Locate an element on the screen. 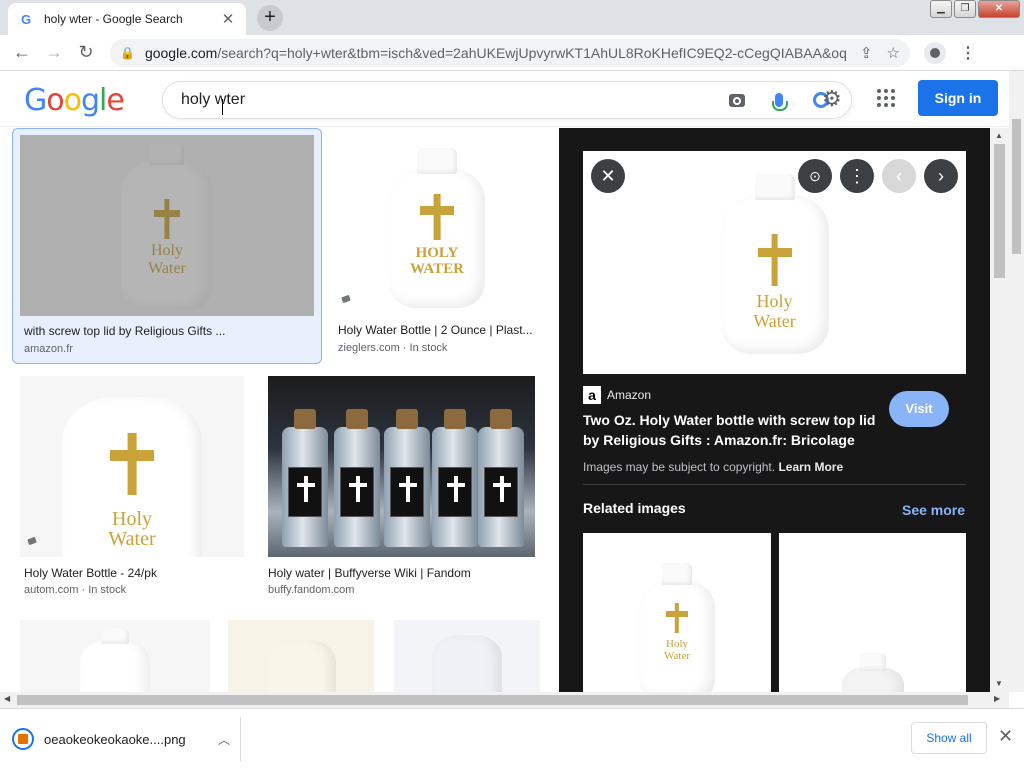 The height and width of the screenshot is (768, 1024). logo-letter: G is located at coordinates (35, 100).